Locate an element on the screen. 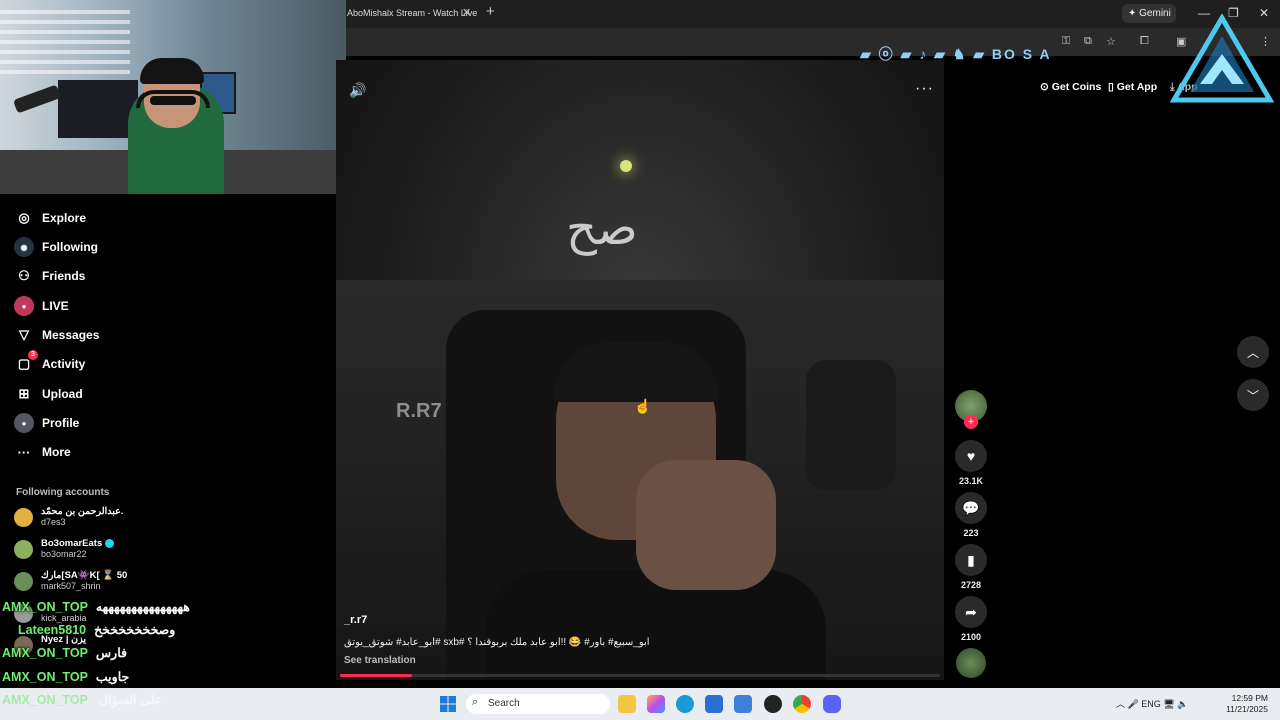  obs-icon is located at coordinates (773, 704).